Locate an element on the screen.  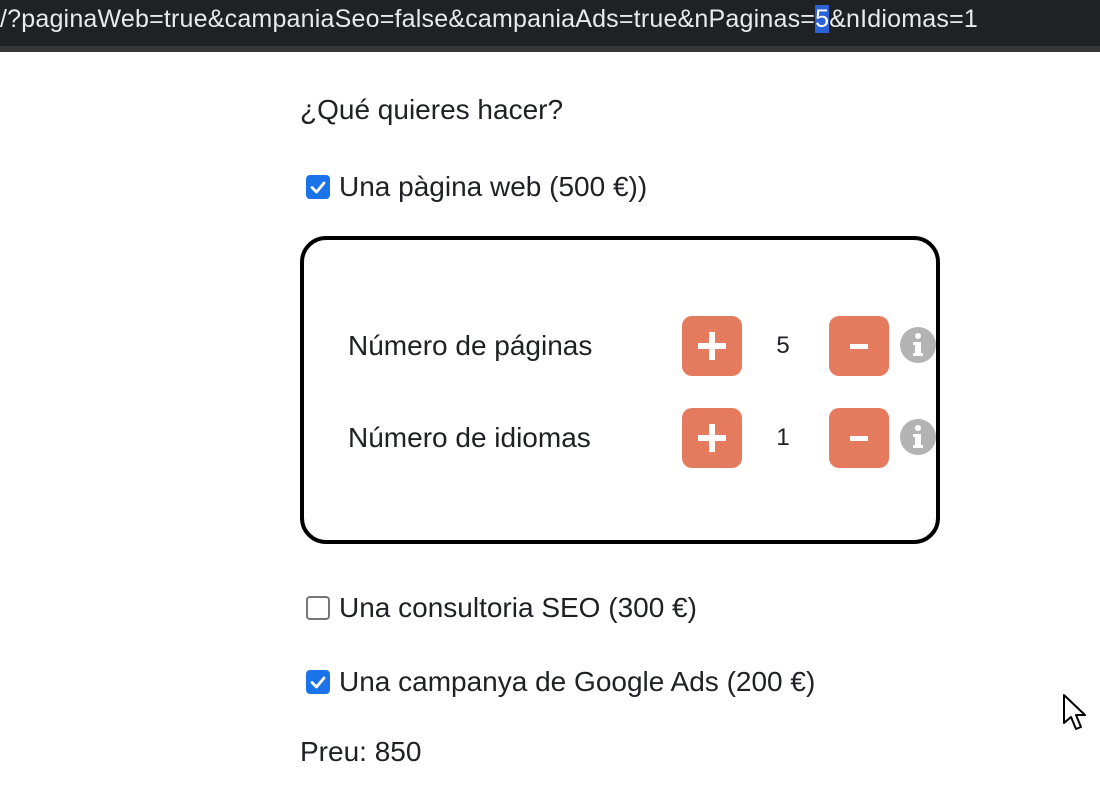
pages-increment-button is located at coordinates (712, 346).